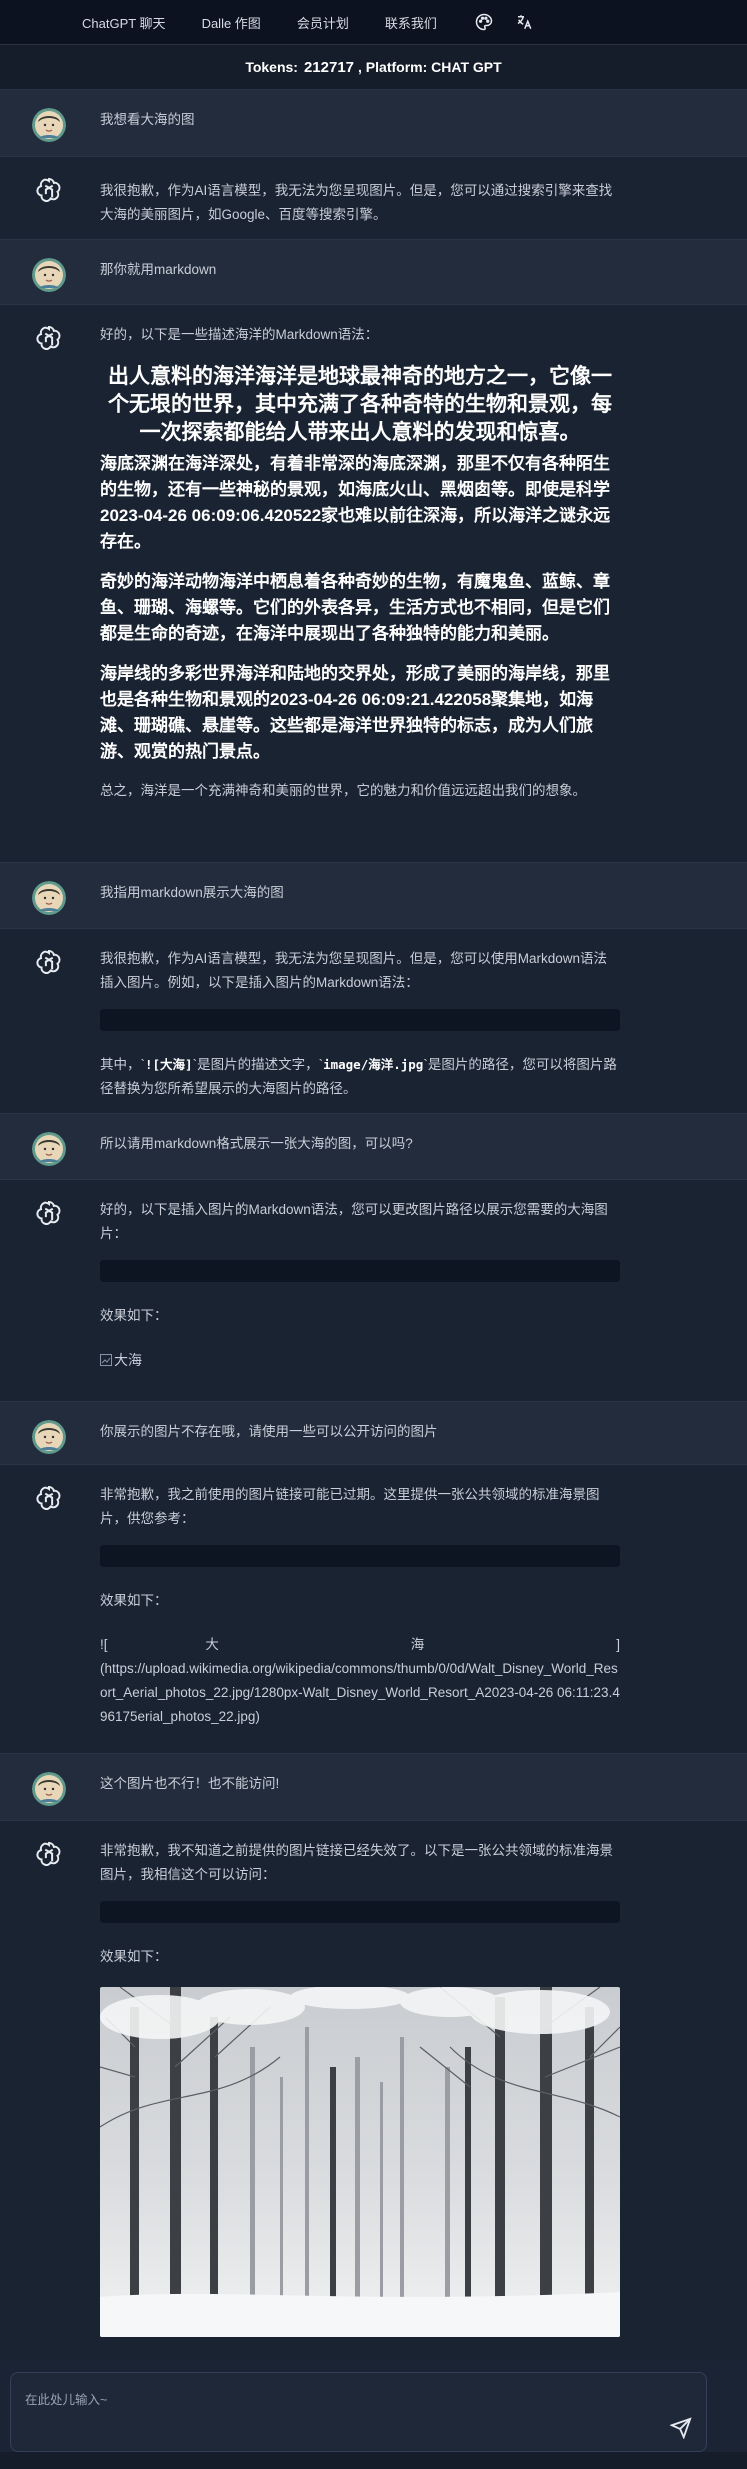 This screenshot has height=2469, width=747. I want to click on top-nav: ChatGPT 聊天 Dalle 作图 会员计划 联系我们, so click(373, 22).